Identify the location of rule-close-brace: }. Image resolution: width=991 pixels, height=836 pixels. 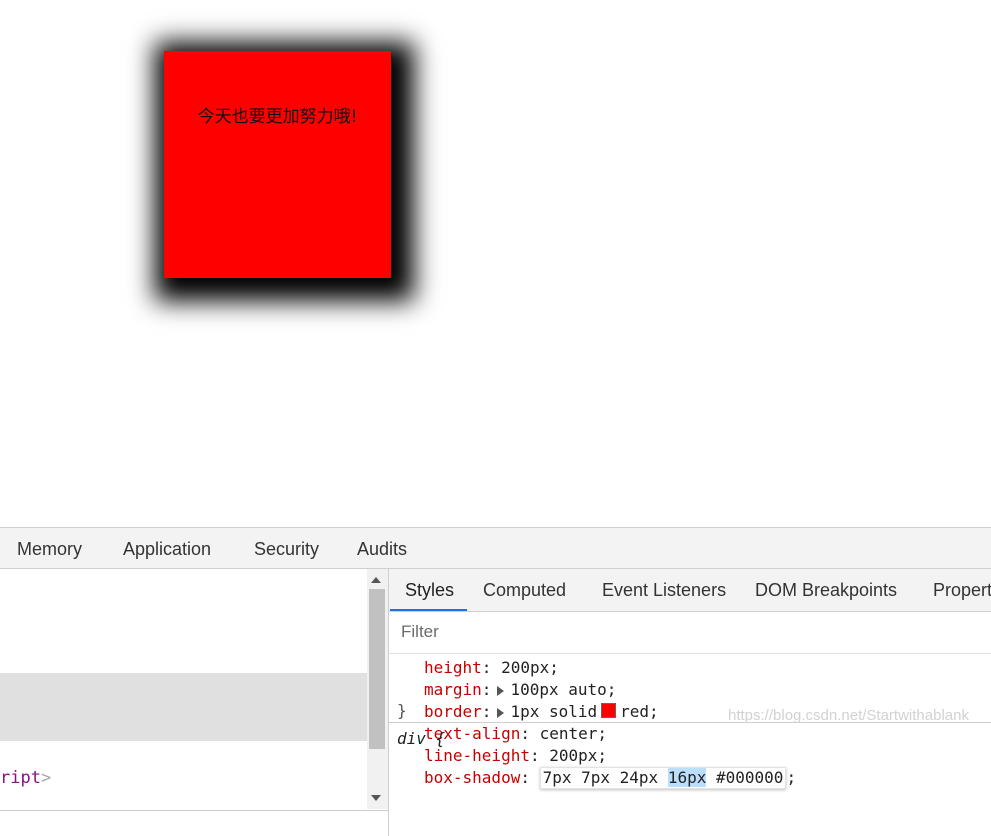
(402, 710).